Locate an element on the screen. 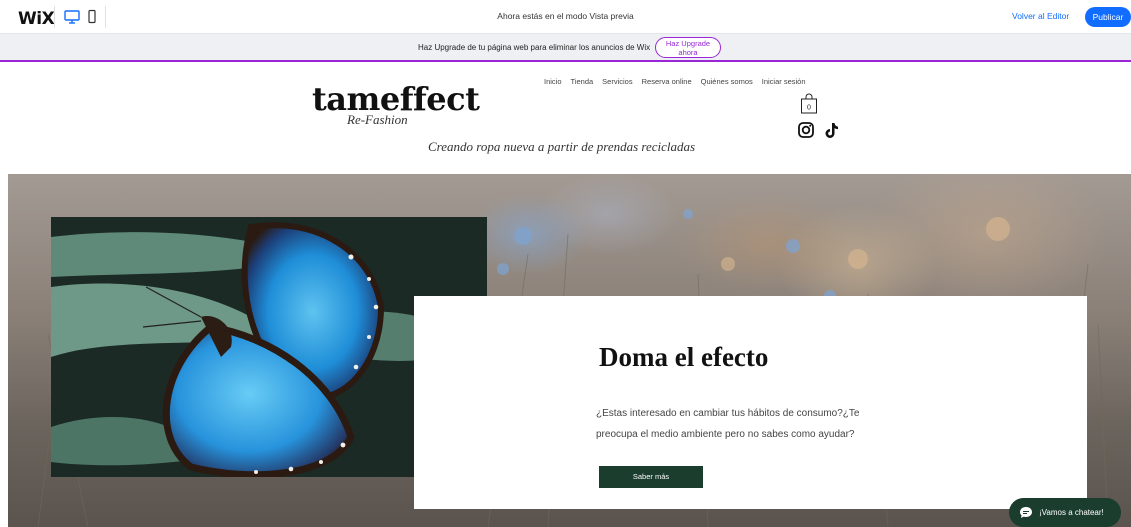 This screenshot has height=527, width=1131. publish-button: Publicar is located at coordinates (1108, 17).